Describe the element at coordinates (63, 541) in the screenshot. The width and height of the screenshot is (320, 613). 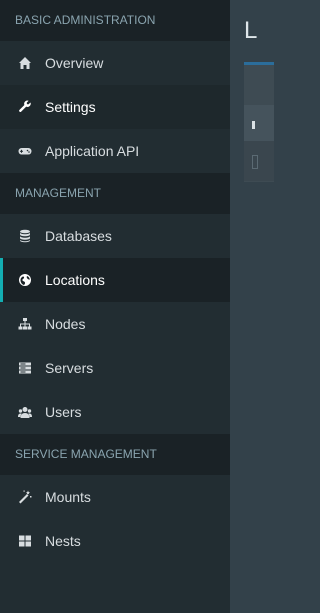
I see `sidebar-item-label: Nests` at that location.